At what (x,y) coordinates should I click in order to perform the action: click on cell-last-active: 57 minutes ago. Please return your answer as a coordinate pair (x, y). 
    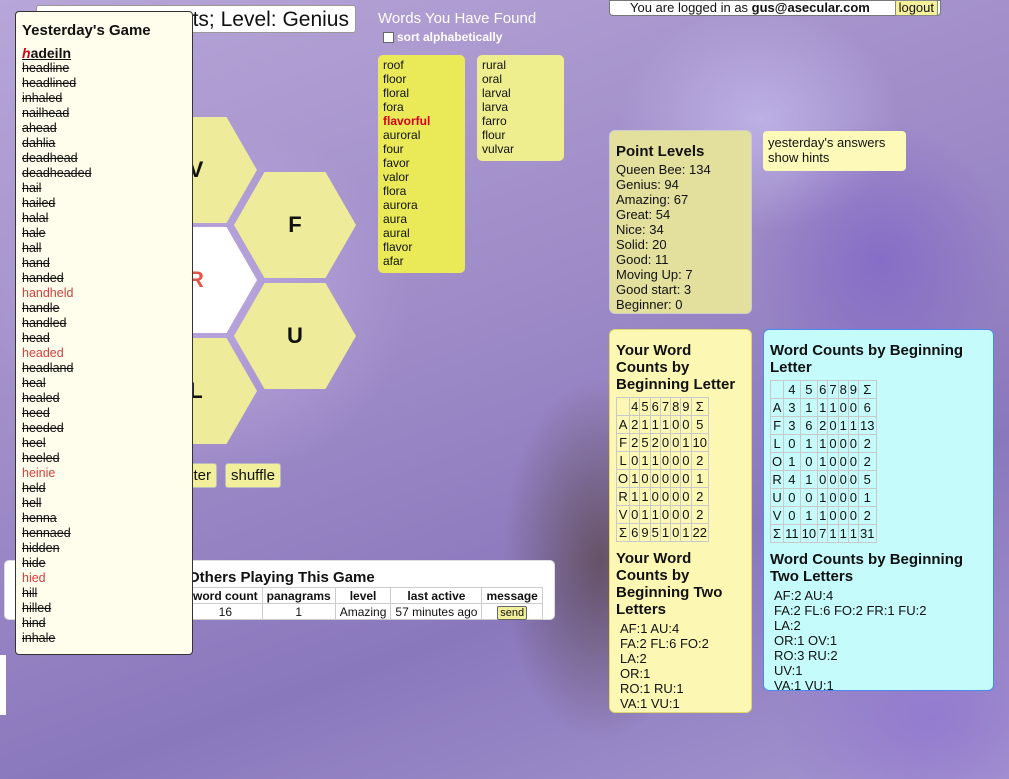
    Looking at the image, I should click on (436, 611).